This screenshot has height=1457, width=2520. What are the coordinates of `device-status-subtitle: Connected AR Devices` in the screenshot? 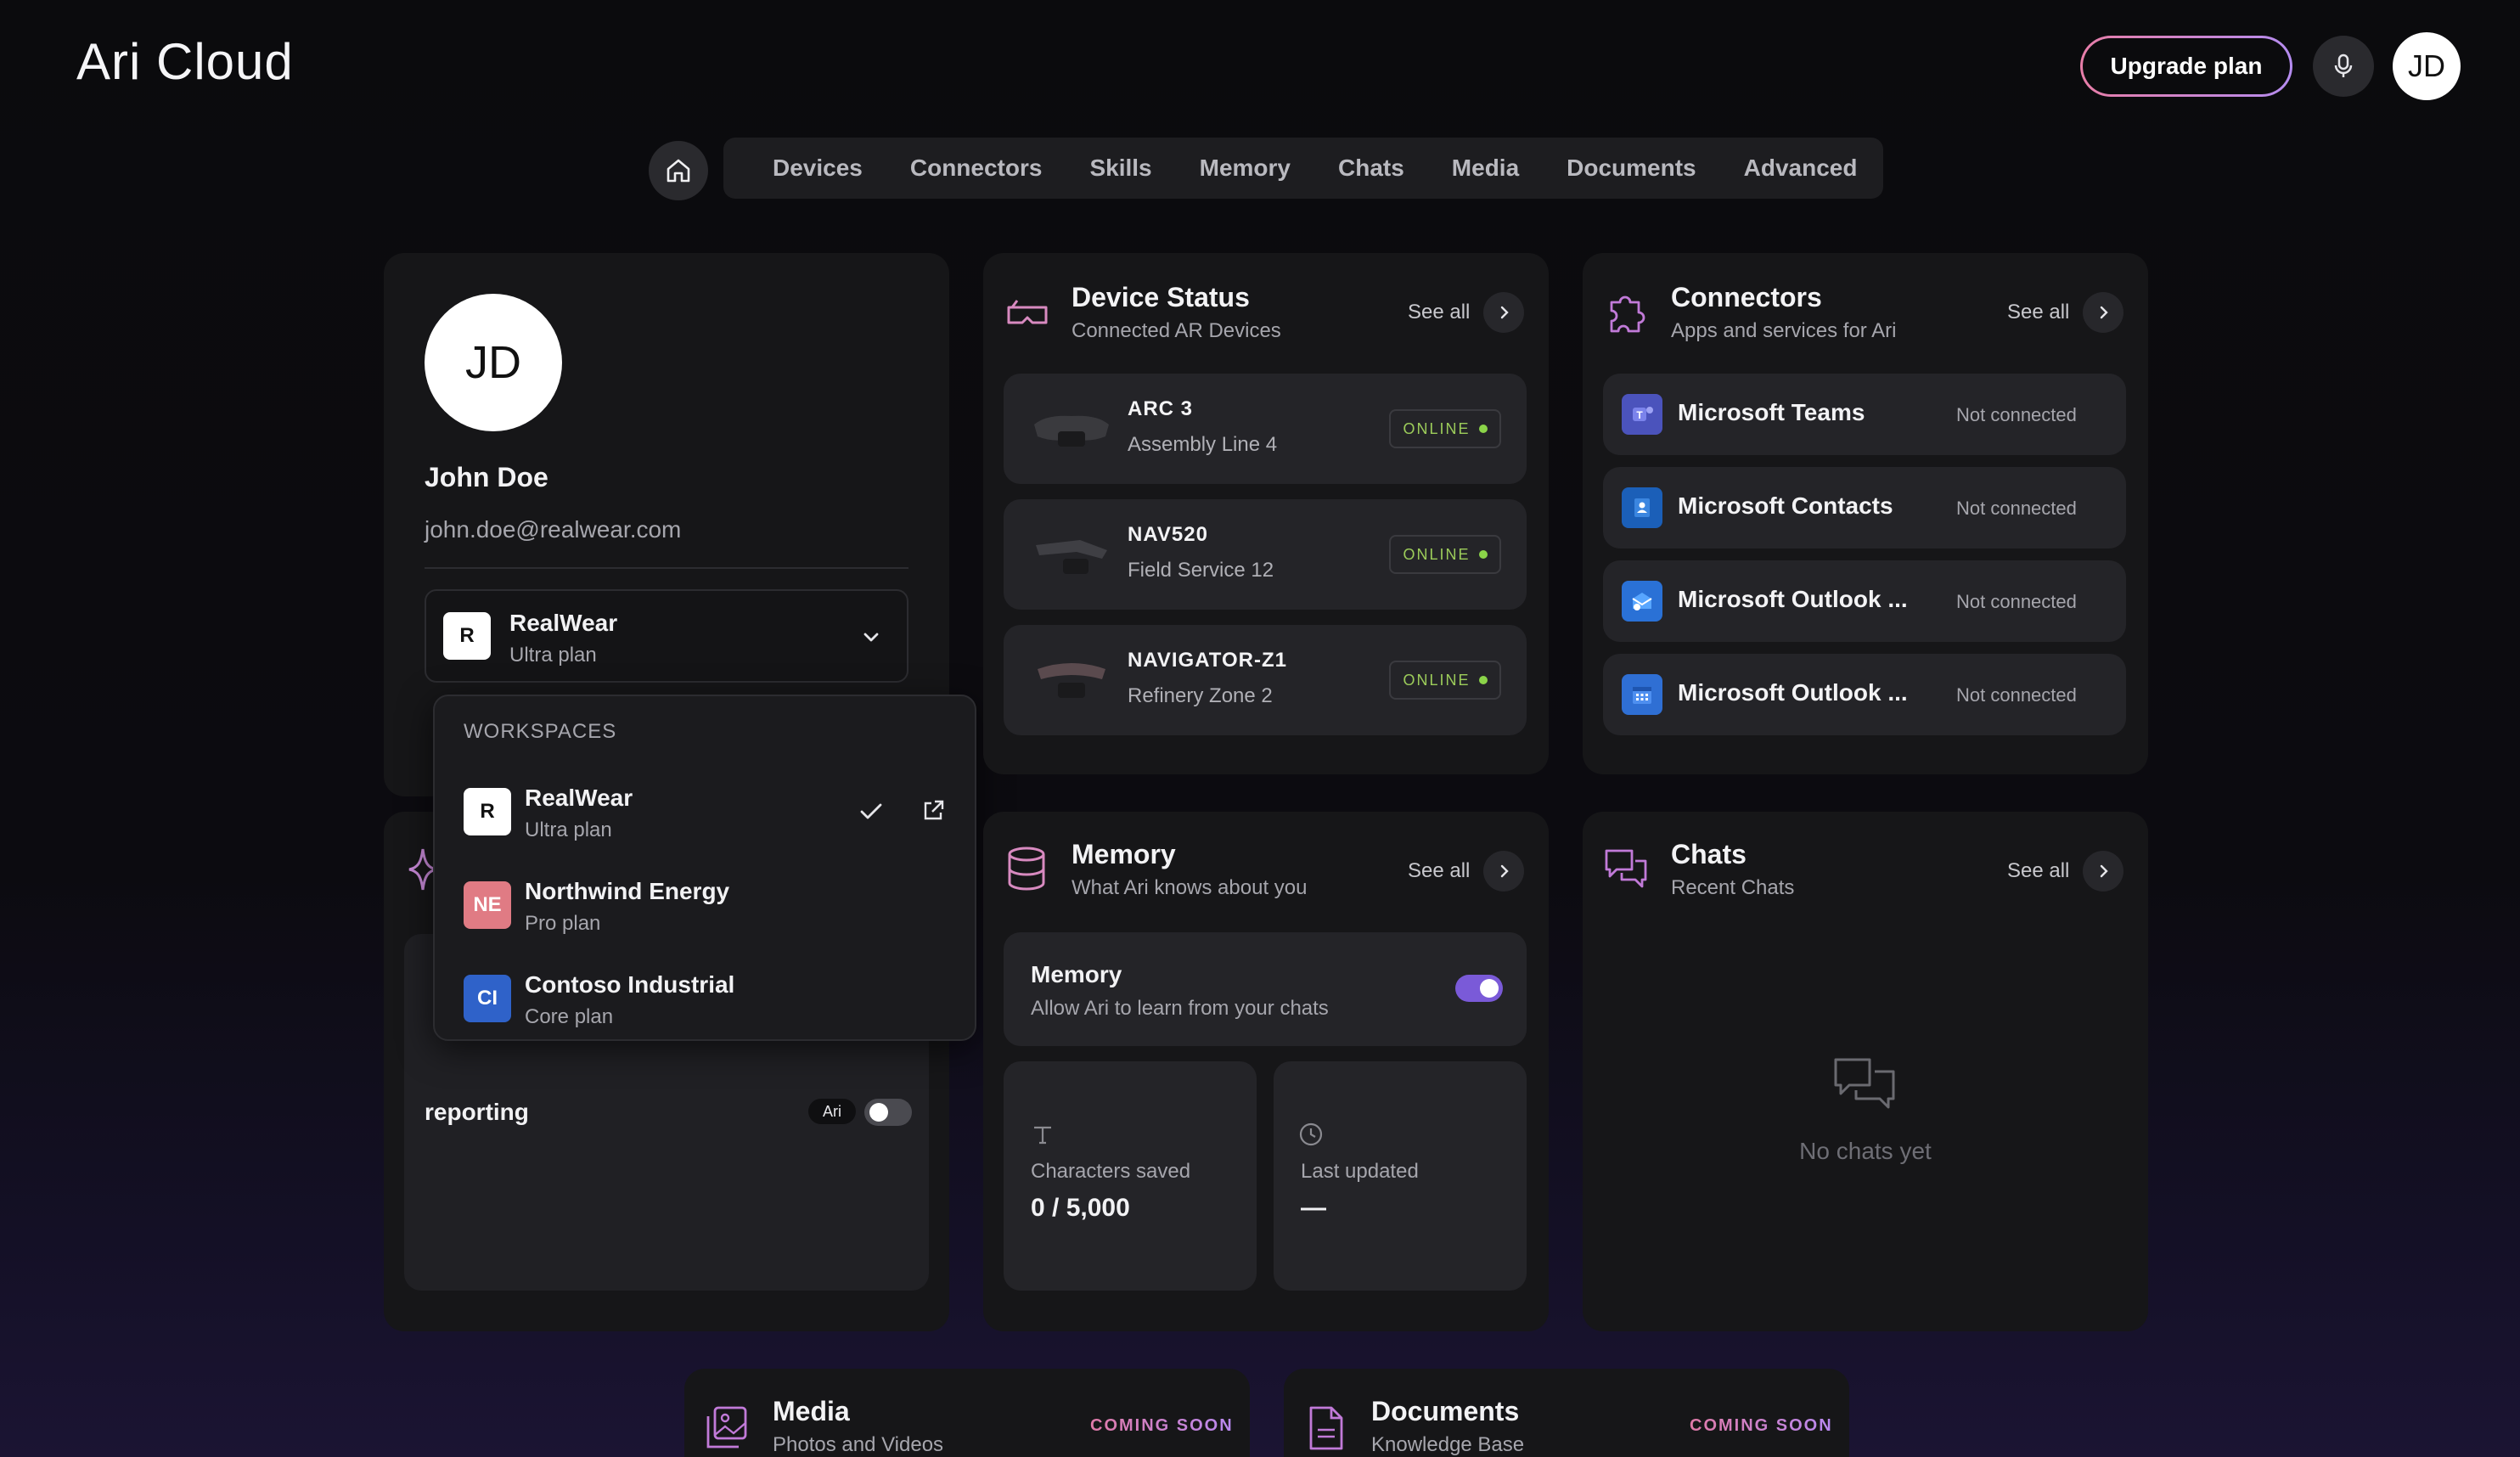 It's located at (1176, 330).